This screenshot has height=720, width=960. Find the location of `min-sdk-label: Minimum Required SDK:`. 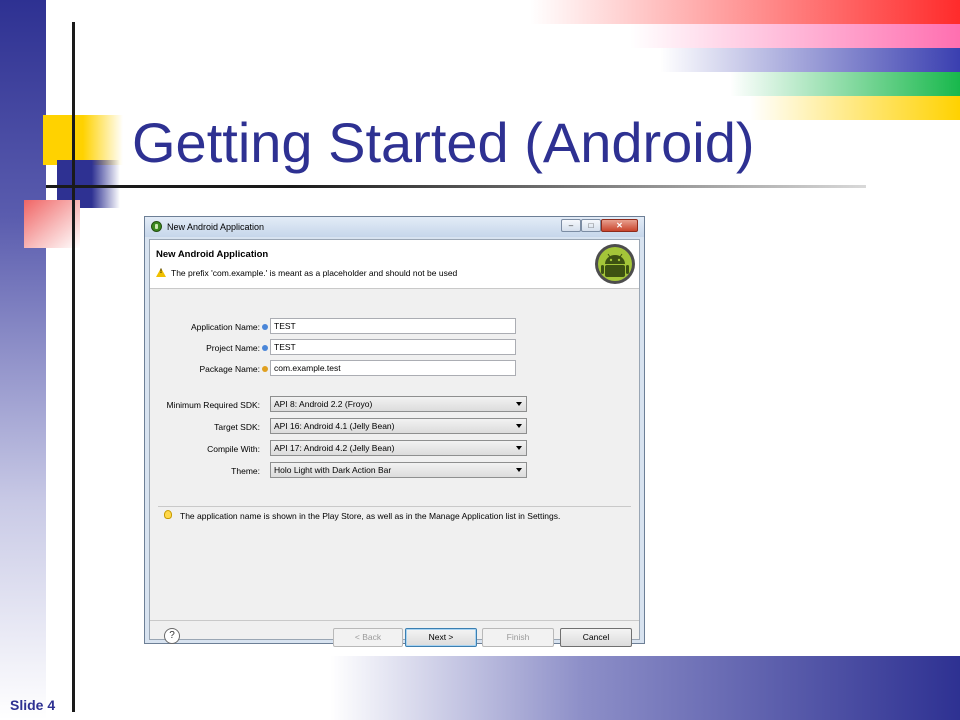

min-sdk-label: Minimum Required SDK: is located at coordinates (213, 405).